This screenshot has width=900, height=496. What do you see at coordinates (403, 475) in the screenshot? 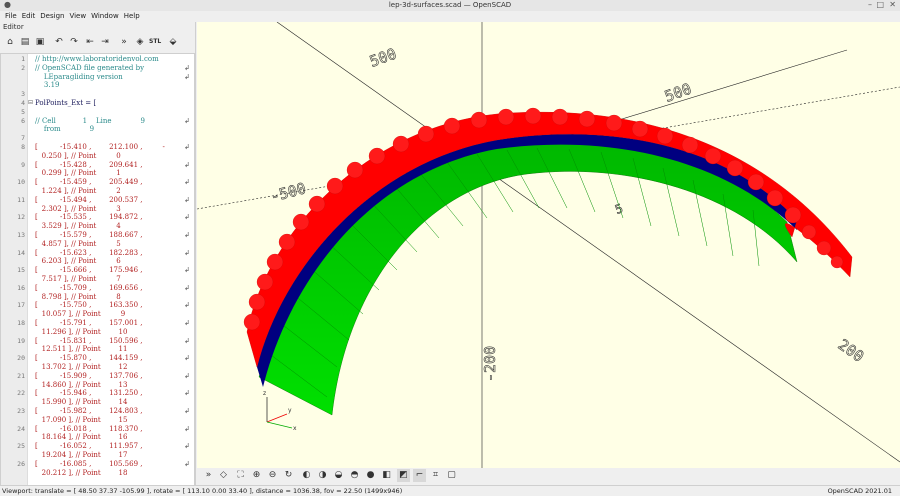
I see `orthogonal-icon: ◩` at bounding box center [403, 475].